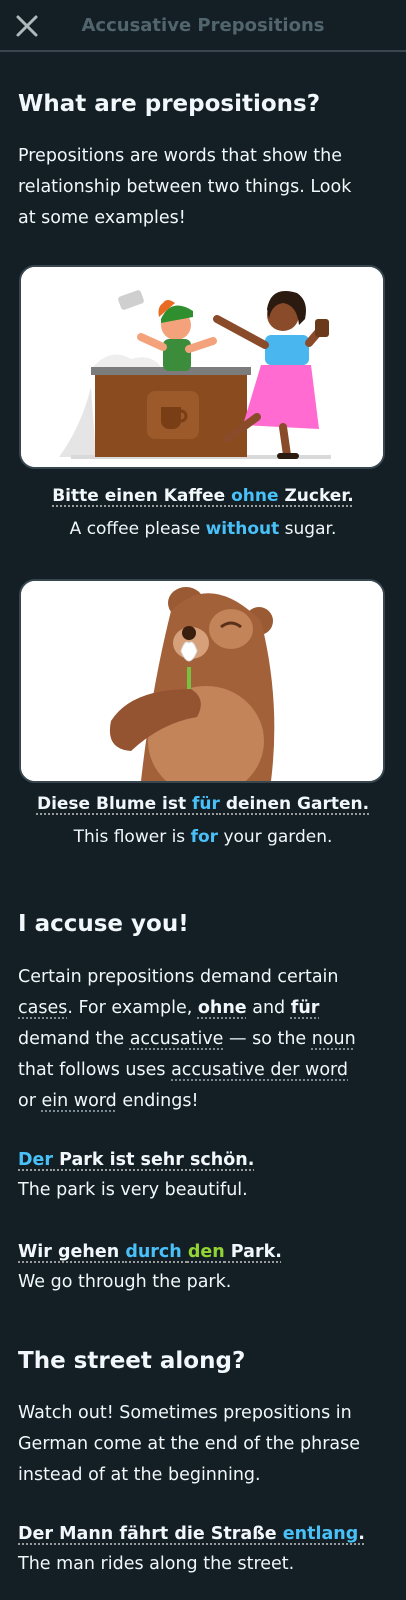 The width and height of the screenshot is (406, 1600). I want to click on section-heading-prepositions: What are prepositions?, so click(169, 104).